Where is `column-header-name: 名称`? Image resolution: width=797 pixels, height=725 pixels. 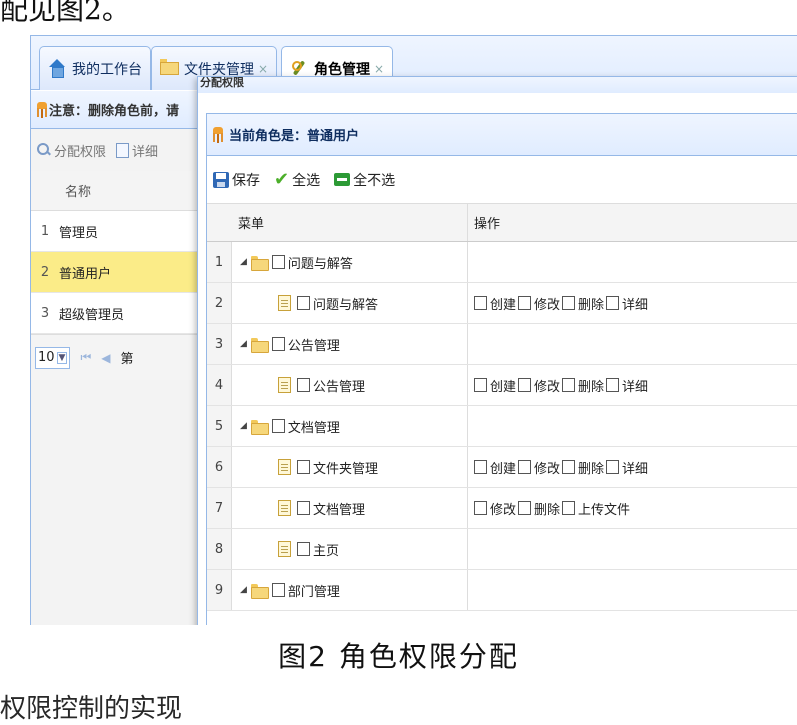 column-header-name: 名称 is located at coordinates (118, 191).